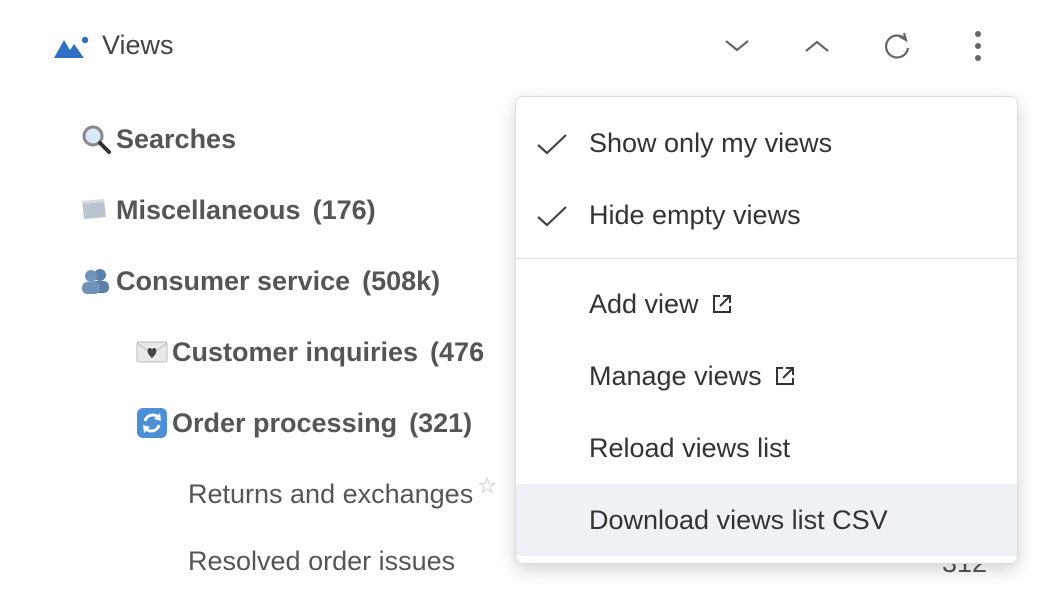 Image resolution: width=1044 pixels, height=606 pixels. What do you see at coordinates (766, 376) in the screenshot?
I see `menu-item-manage-views: Manage views` at bounding box center [766, 376].